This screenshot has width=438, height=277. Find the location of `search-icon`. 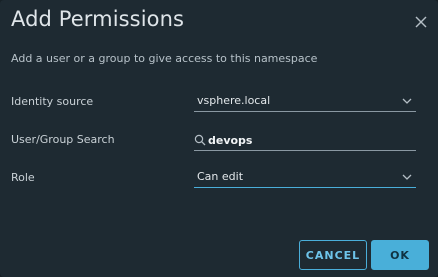

search-icon is located at coordinates (200, 140).